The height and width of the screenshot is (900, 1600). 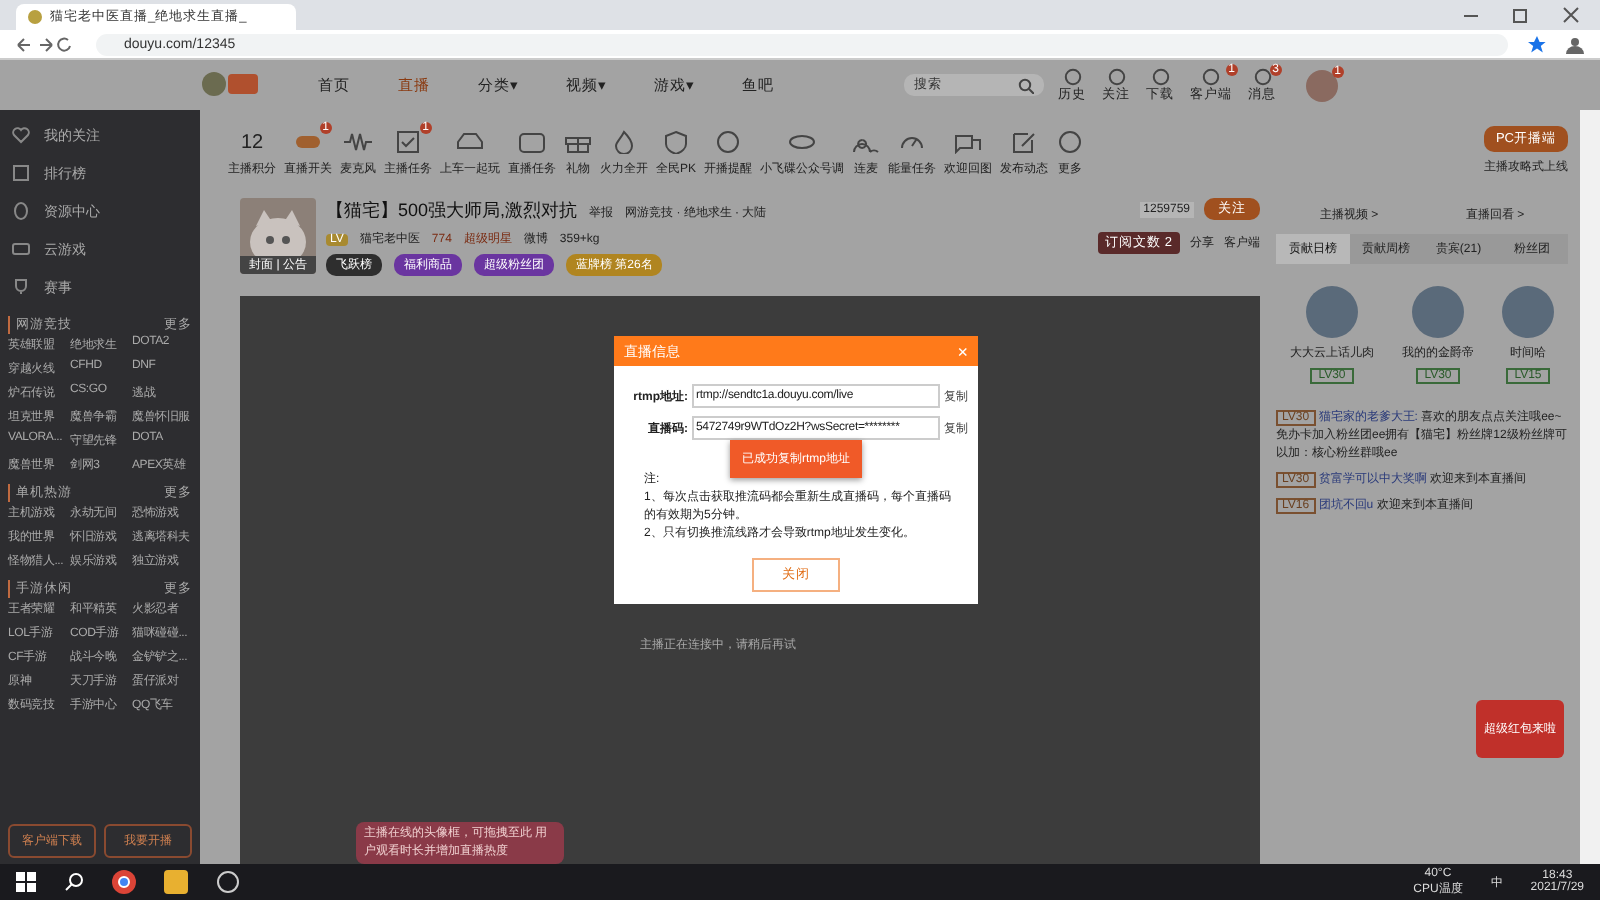 What do you see at coordinates (624, 142) in the screenshot?
I see `flame-icon` at bounding box center [624, 142].